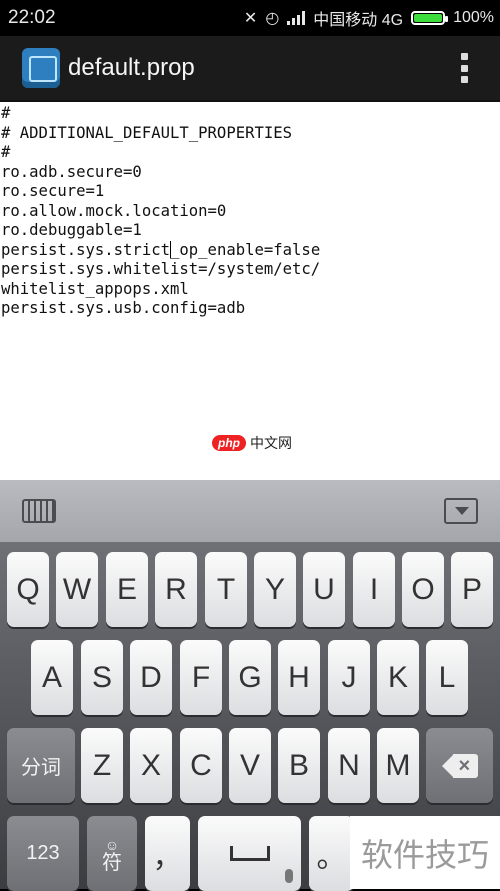 Image resolution: width=500 pixels, height=891 pixels. I want to click on hide-keyboard-icon, so click(461, 511).